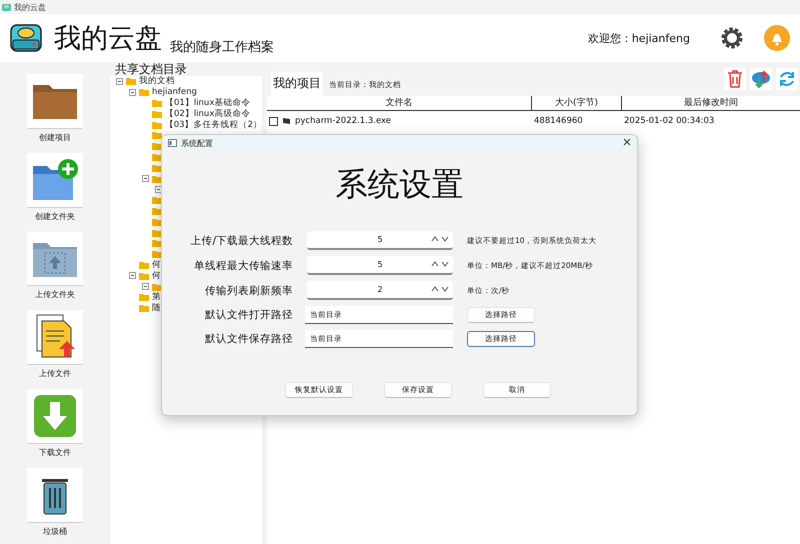  What do you see at coordinates (108, 39) in the screenshot?
I see `app-name: 我的云盘` at bounding box center [108, 39].